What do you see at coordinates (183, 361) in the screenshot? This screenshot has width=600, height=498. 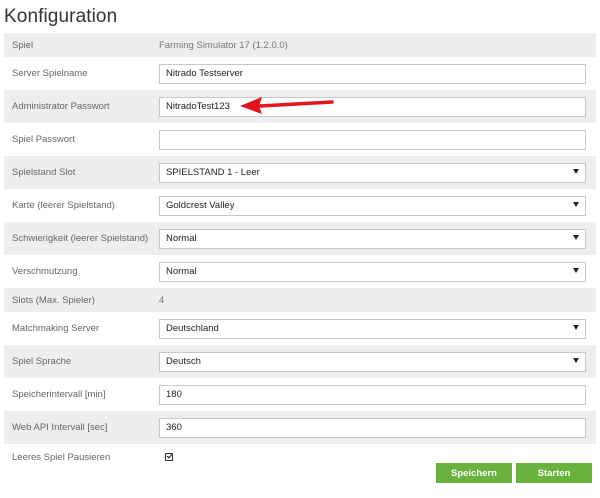 I see `language-value: Deutsch` at bounding box center [183, 361].